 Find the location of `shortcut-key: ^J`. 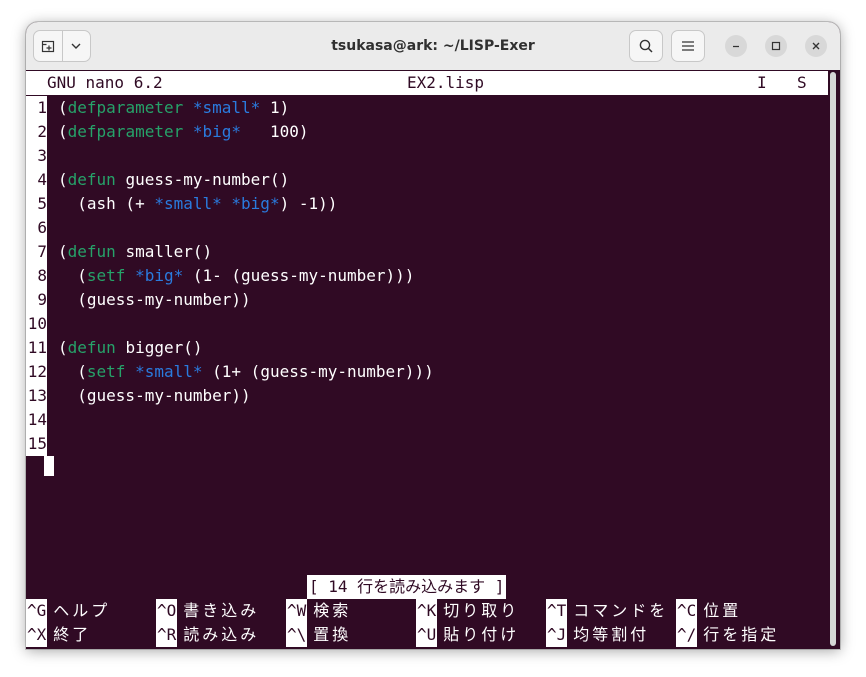

shortcut-key: ^J is located at coordinates (557, 635).